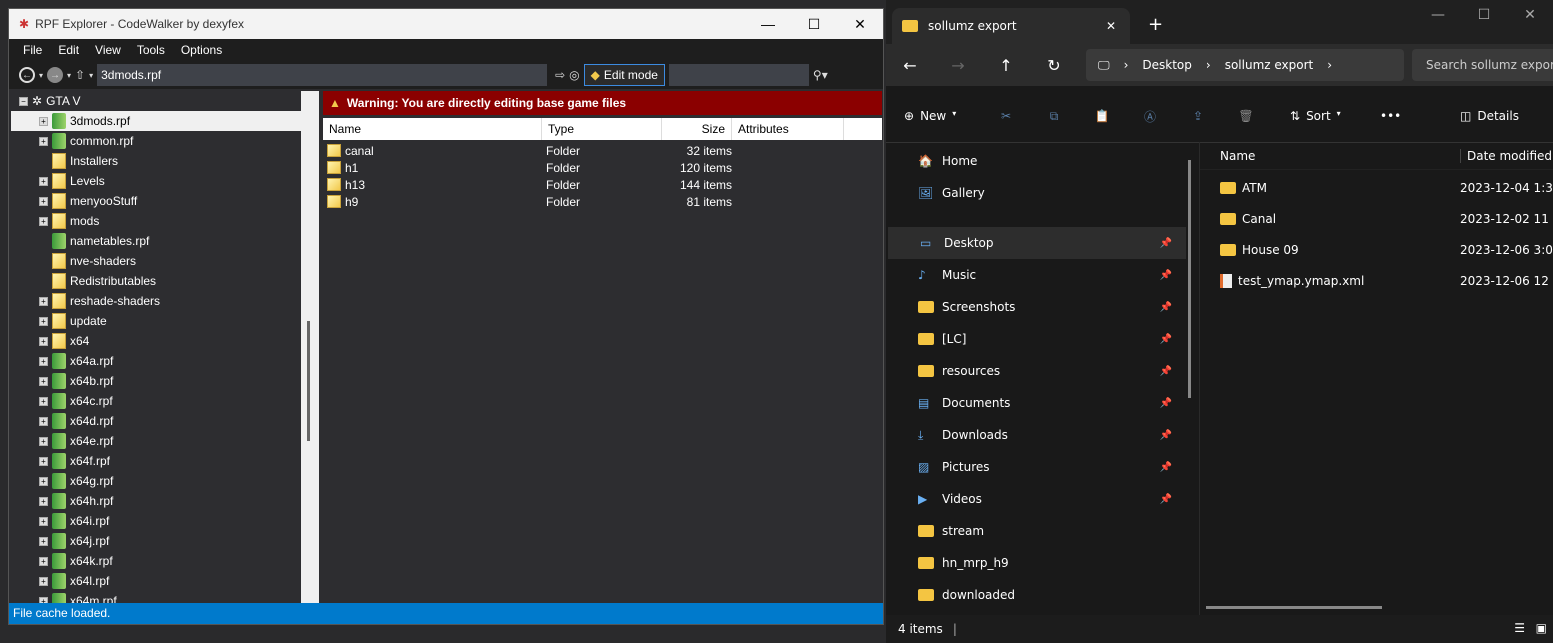  I want to click on delete-icon: 🗑, so click(1246, 116).